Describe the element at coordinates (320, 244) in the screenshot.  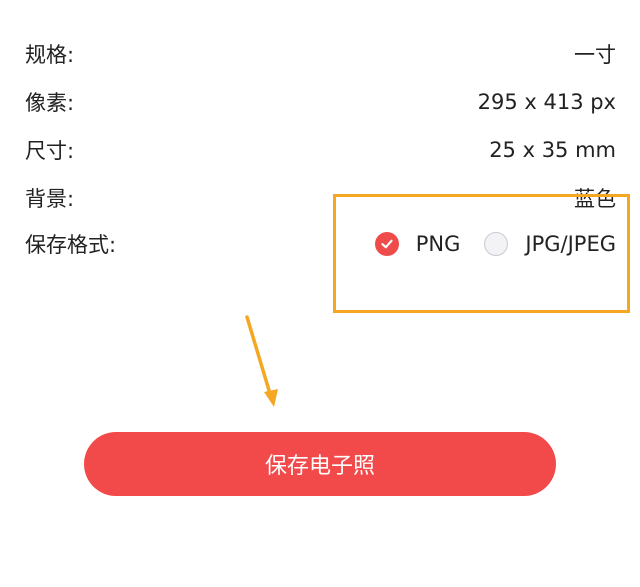
I see `save-format-row: 保存格式: PNG JPG/JPEG` at that location.